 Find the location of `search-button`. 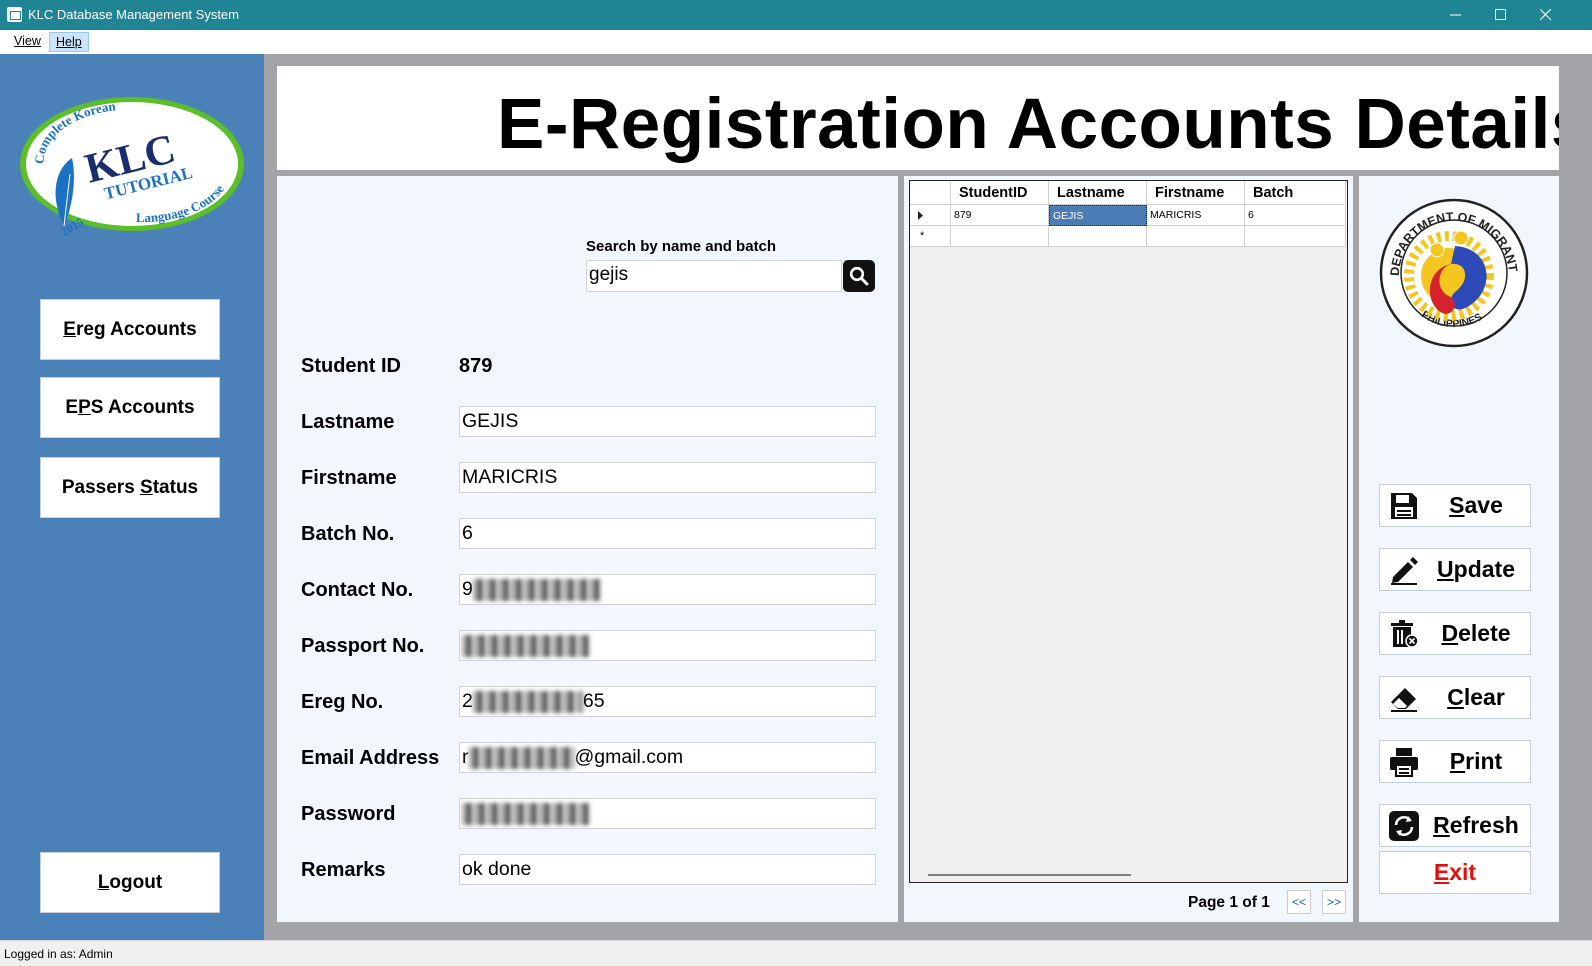

search-button is located at coordinates (859, 276).